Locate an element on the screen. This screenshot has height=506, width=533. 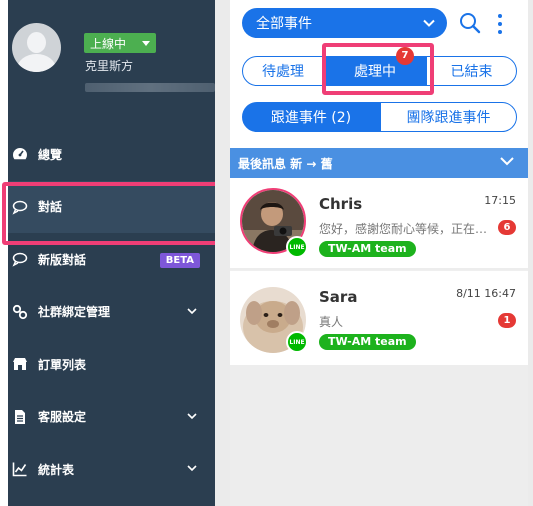
contact-name: Sara is located at coordinates (338, 297).